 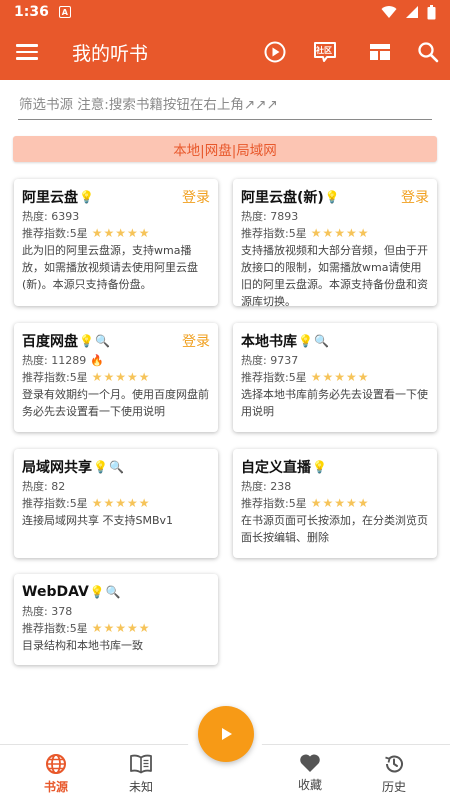 I want to click on source-description: 在书源页面可长按添加，在分类浏览页面长按编辑、删除, so click(x=334, y=529).